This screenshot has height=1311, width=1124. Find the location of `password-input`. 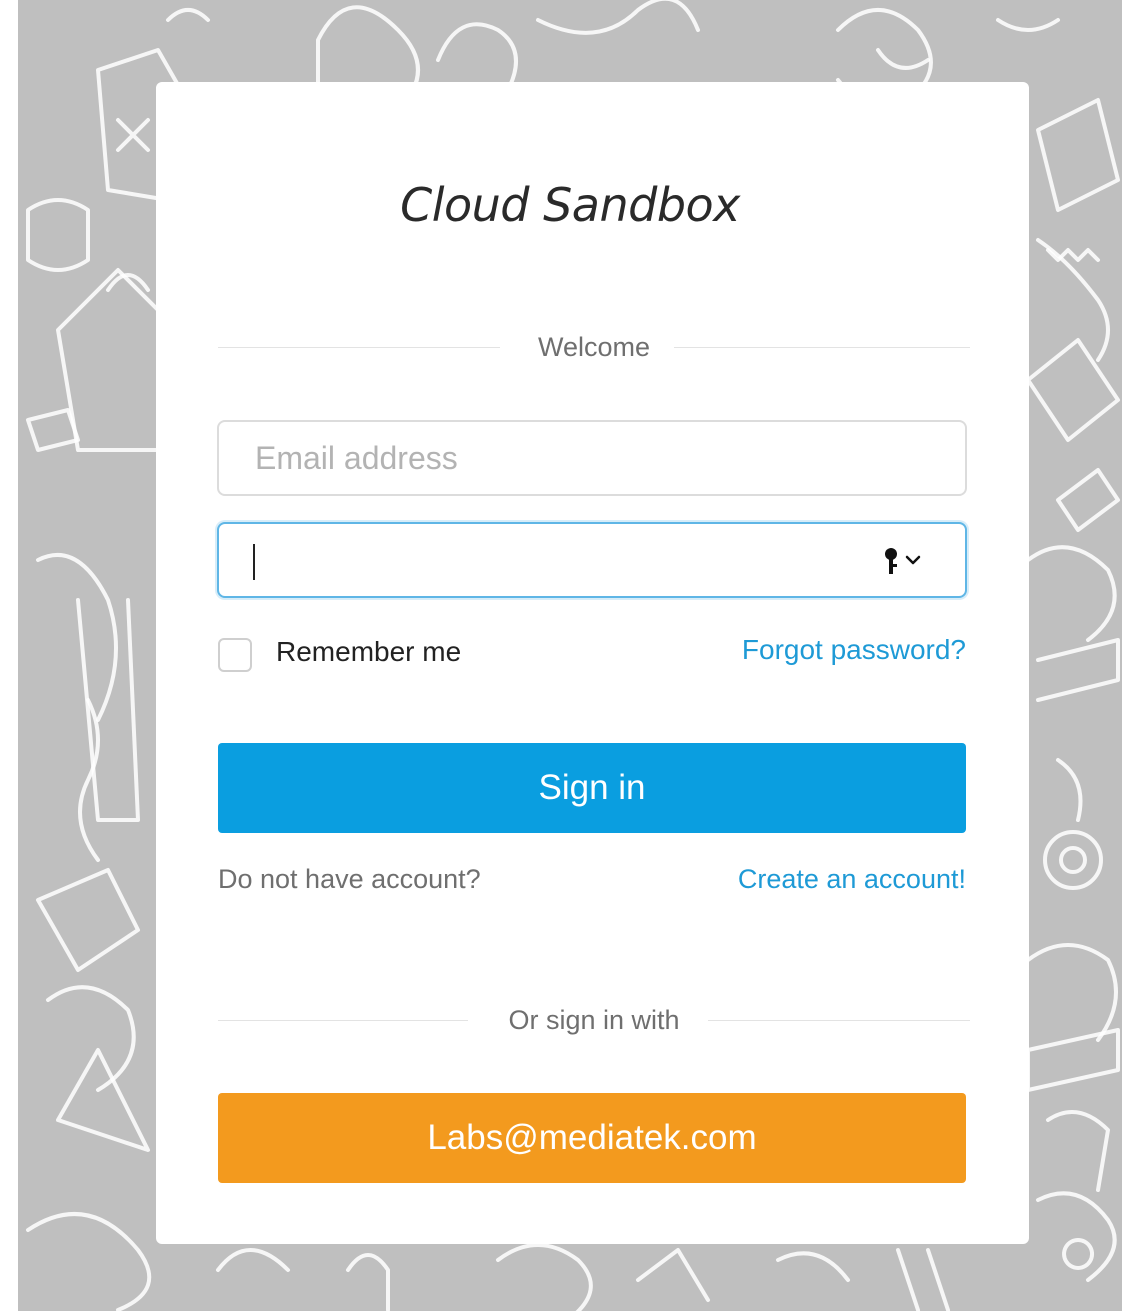

password-input is located at coordinates (592, 560).